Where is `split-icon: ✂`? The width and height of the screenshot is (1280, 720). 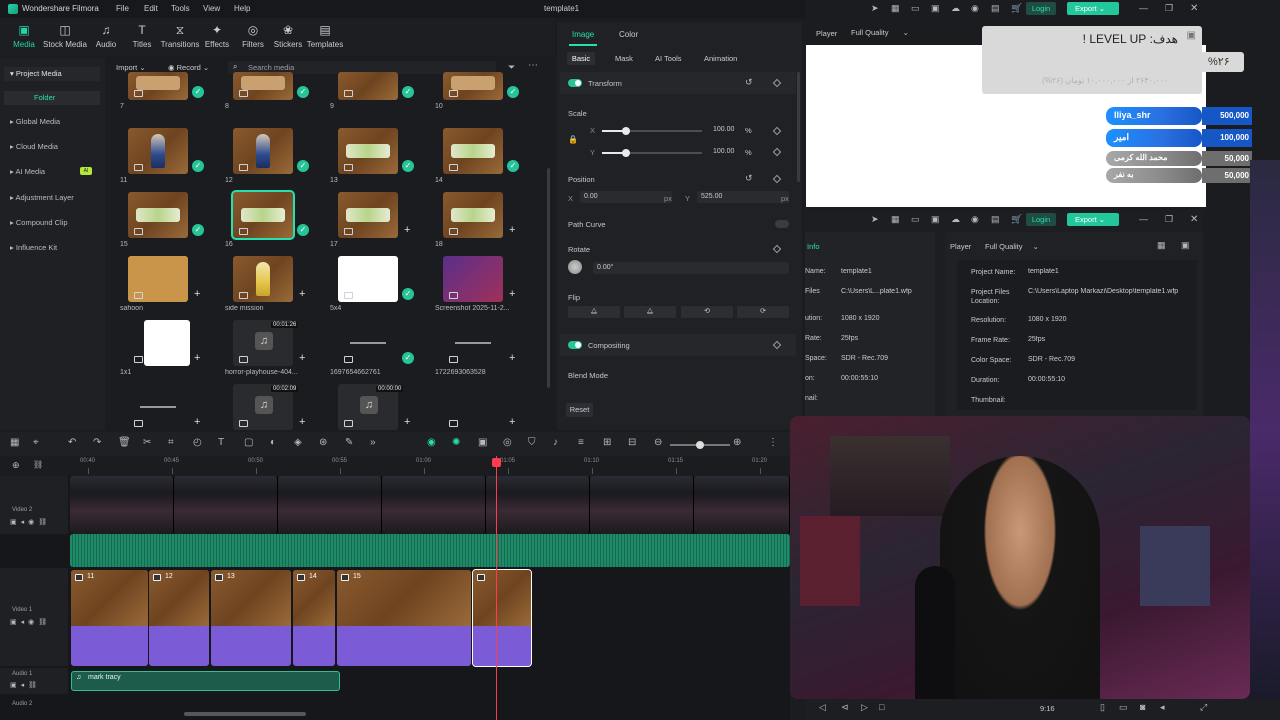
split-icon: ✂ is located at coordinates (147, 442).